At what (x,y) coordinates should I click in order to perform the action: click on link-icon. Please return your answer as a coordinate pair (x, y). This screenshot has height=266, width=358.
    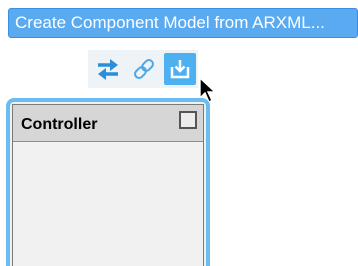
    Looking at the image, I should click on (144, 69).